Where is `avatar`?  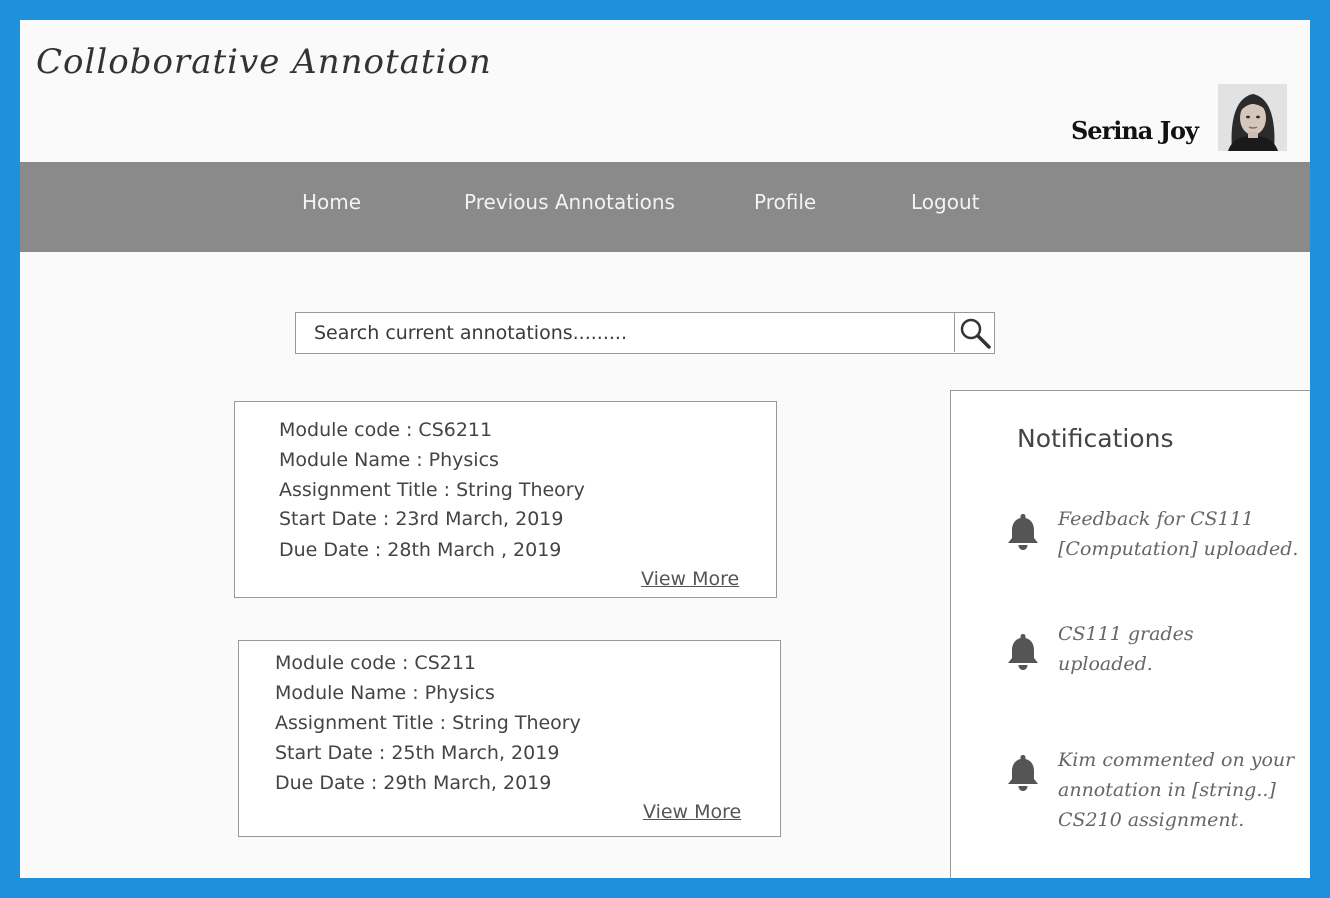 avatar is located at coordinates (1252, 117).